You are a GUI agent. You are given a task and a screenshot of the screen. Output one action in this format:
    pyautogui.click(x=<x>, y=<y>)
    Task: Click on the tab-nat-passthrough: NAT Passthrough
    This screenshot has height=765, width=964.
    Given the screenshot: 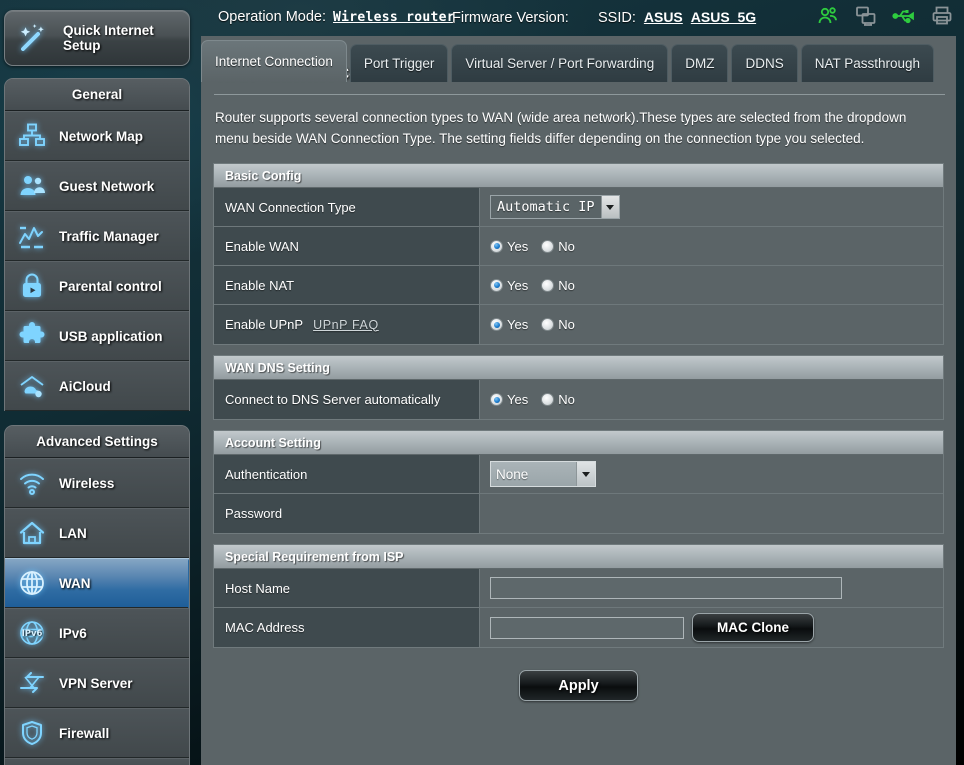 What is the action you would take?
    pyautogui.click(x=867, y=63)
    